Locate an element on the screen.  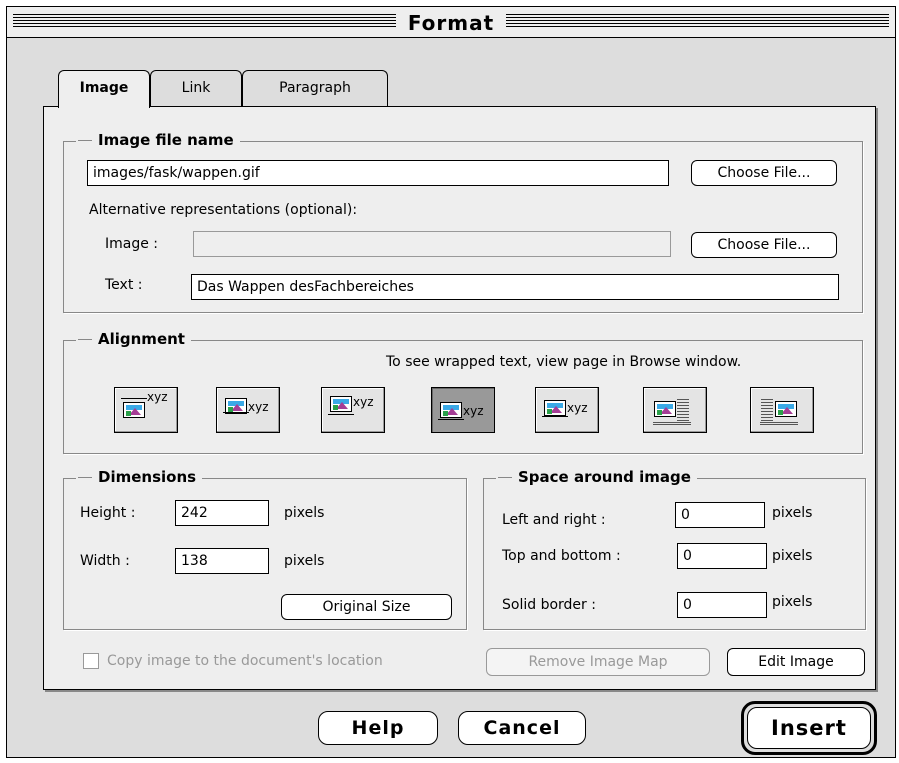
width-unit: pixels is located at coordinates (304, 561).